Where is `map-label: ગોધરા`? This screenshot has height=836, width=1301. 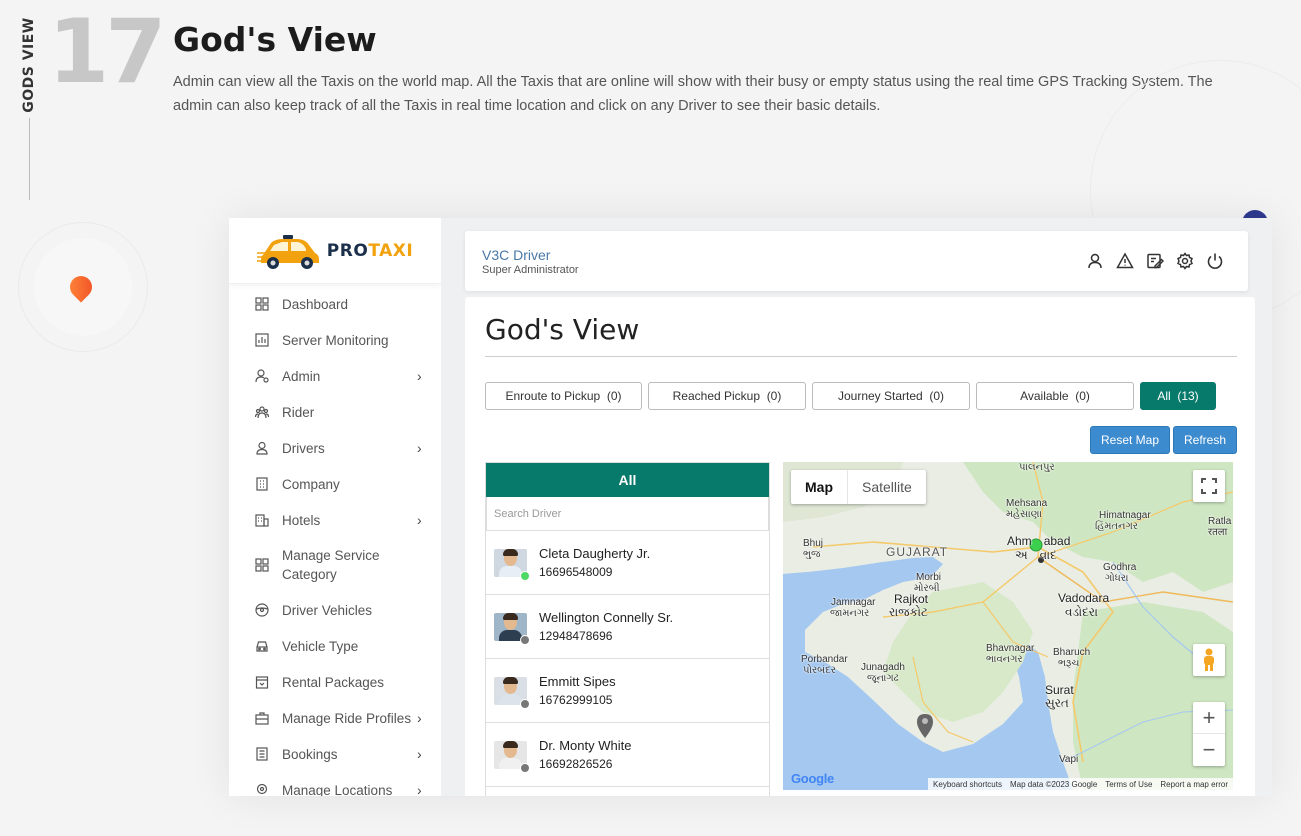 map-label: ગોધરા is located at coordinates (1117, 578).